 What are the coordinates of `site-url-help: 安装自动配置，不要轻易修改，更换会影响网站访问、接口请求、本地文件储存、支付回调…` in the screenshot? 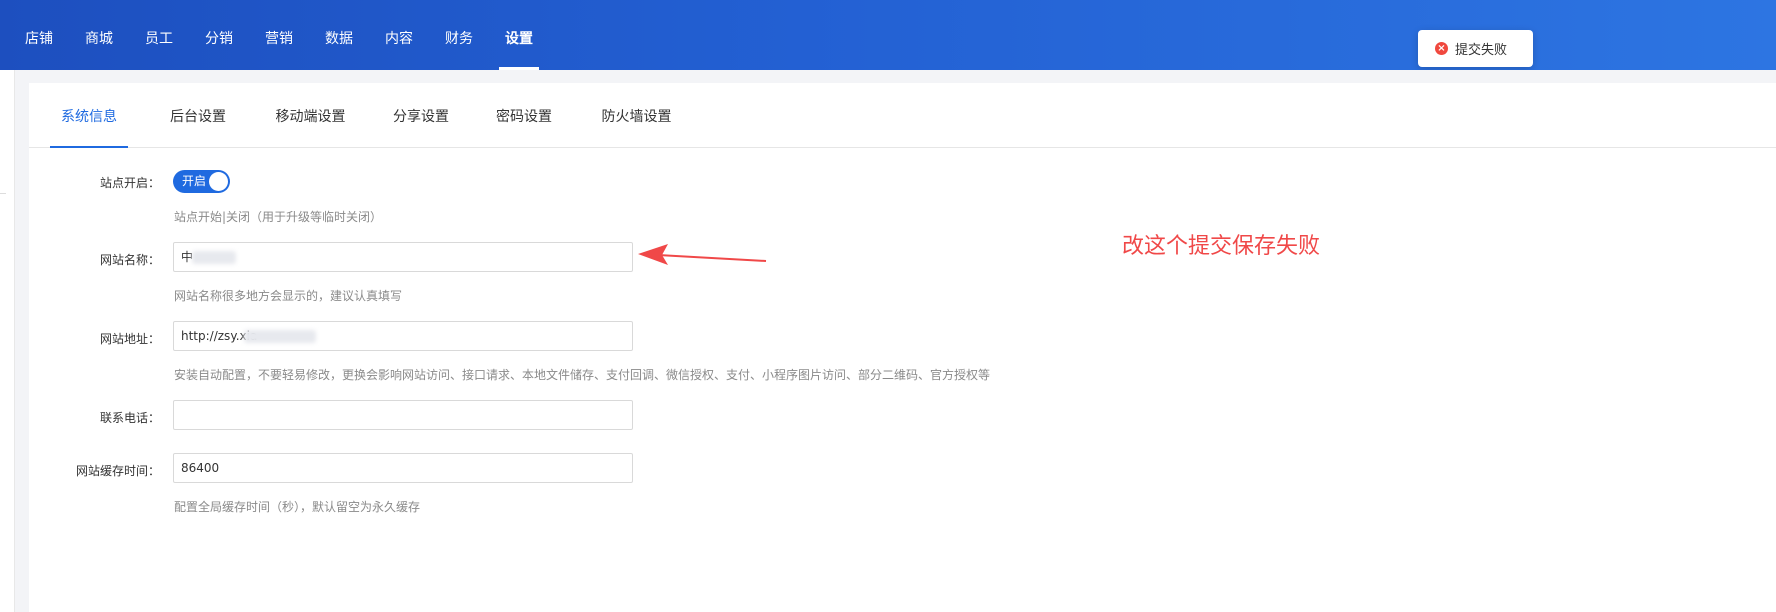 It's located at (582, 375).